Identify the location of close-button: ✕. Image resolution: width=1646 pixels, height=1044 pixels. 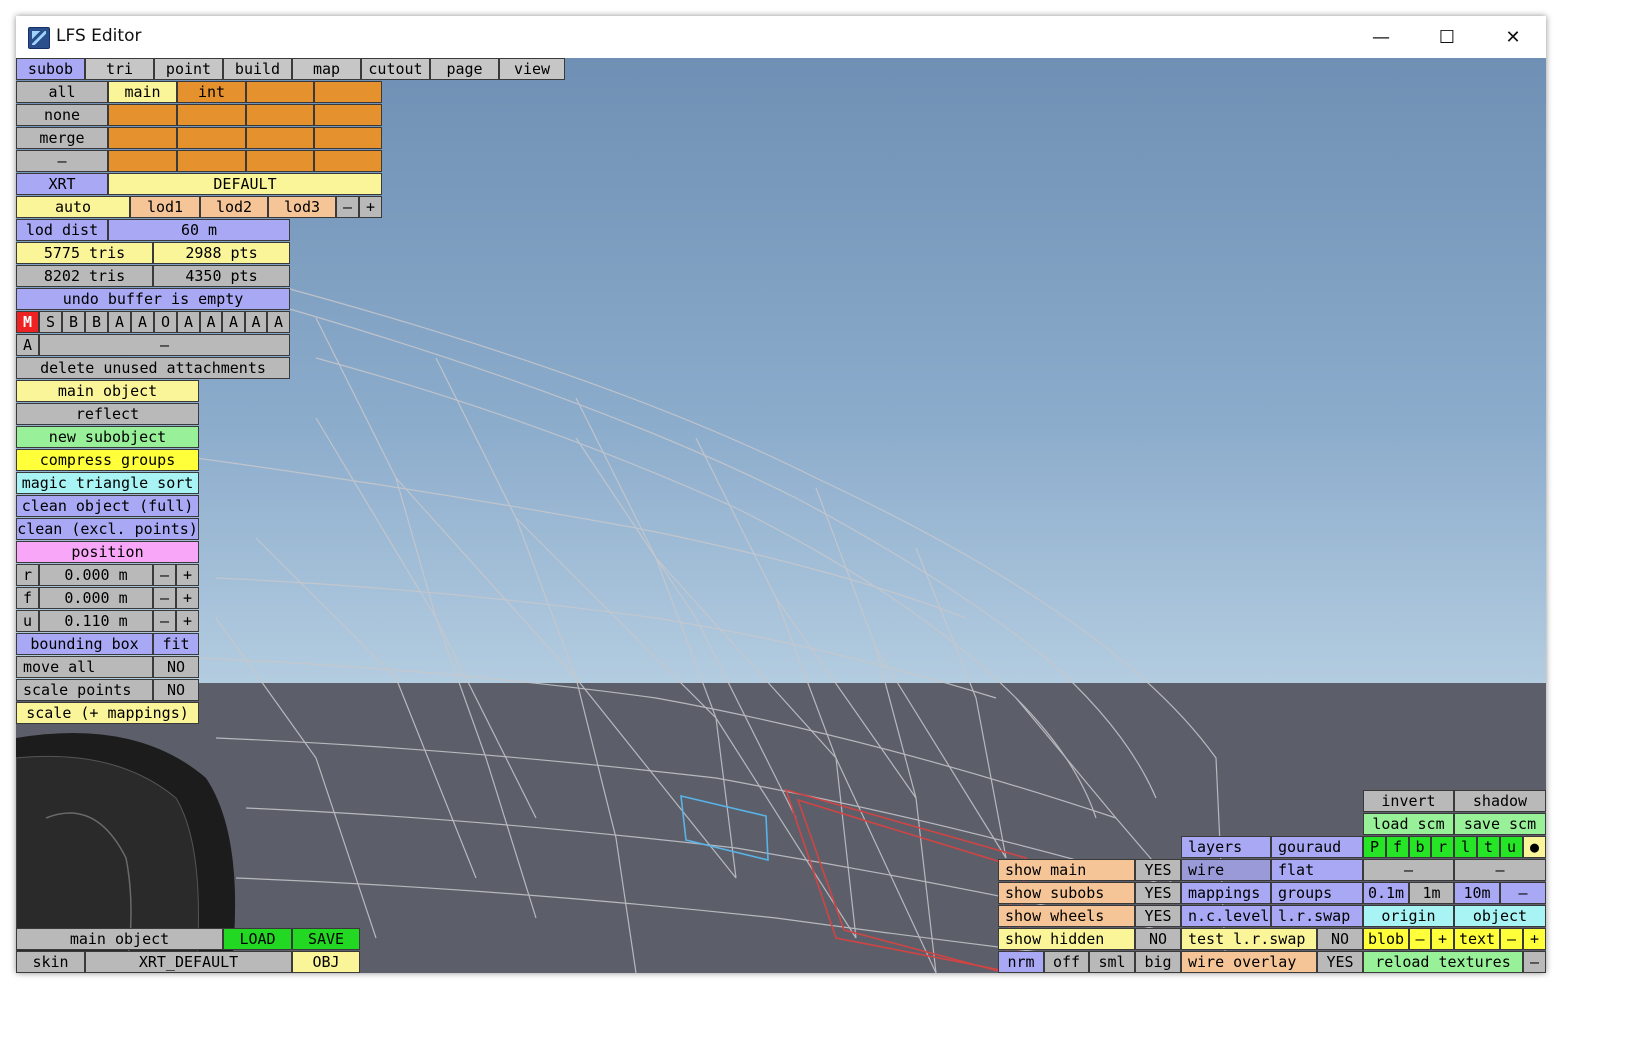
(1513, 37).